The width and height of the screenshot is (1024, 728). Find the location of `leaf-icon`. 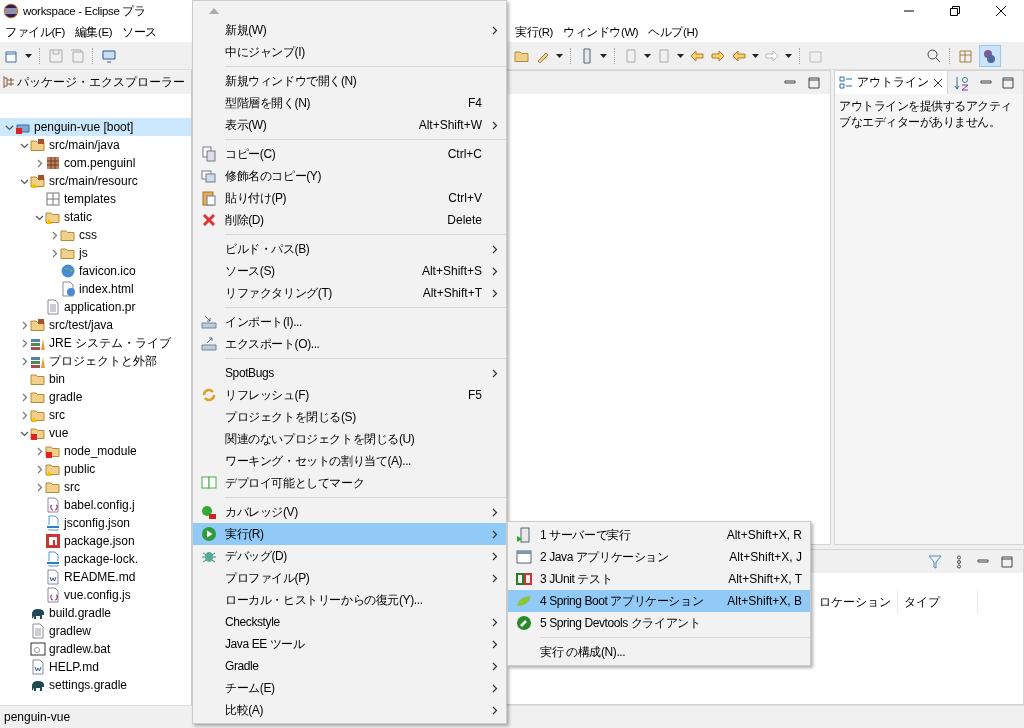

leaf-icon is located at coordinates (524, 601).